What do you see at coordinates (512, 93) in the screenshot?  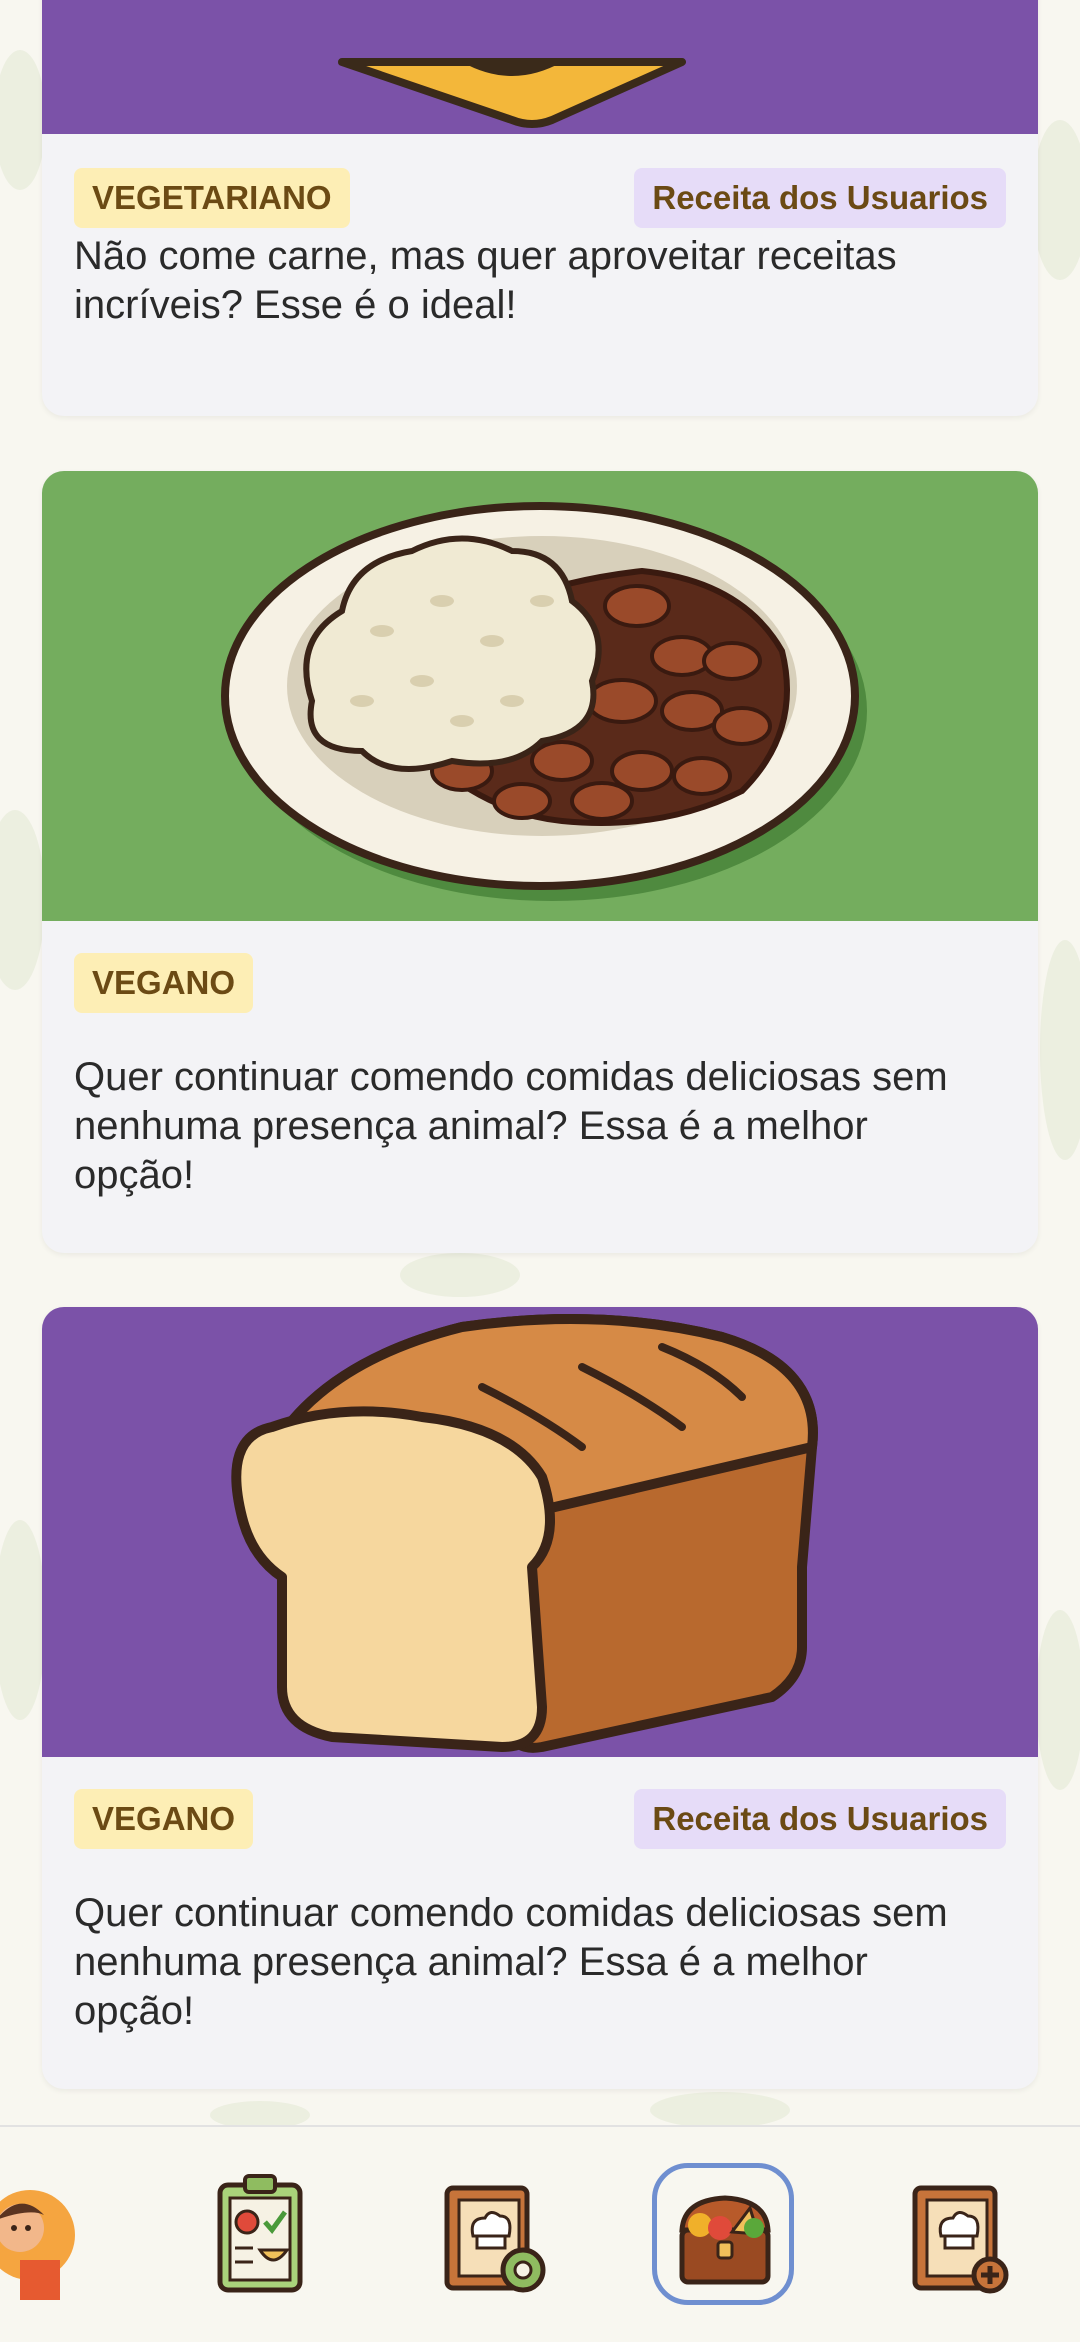 I see `vegetarian-dish-illustration` at bounding box center [512, 93].